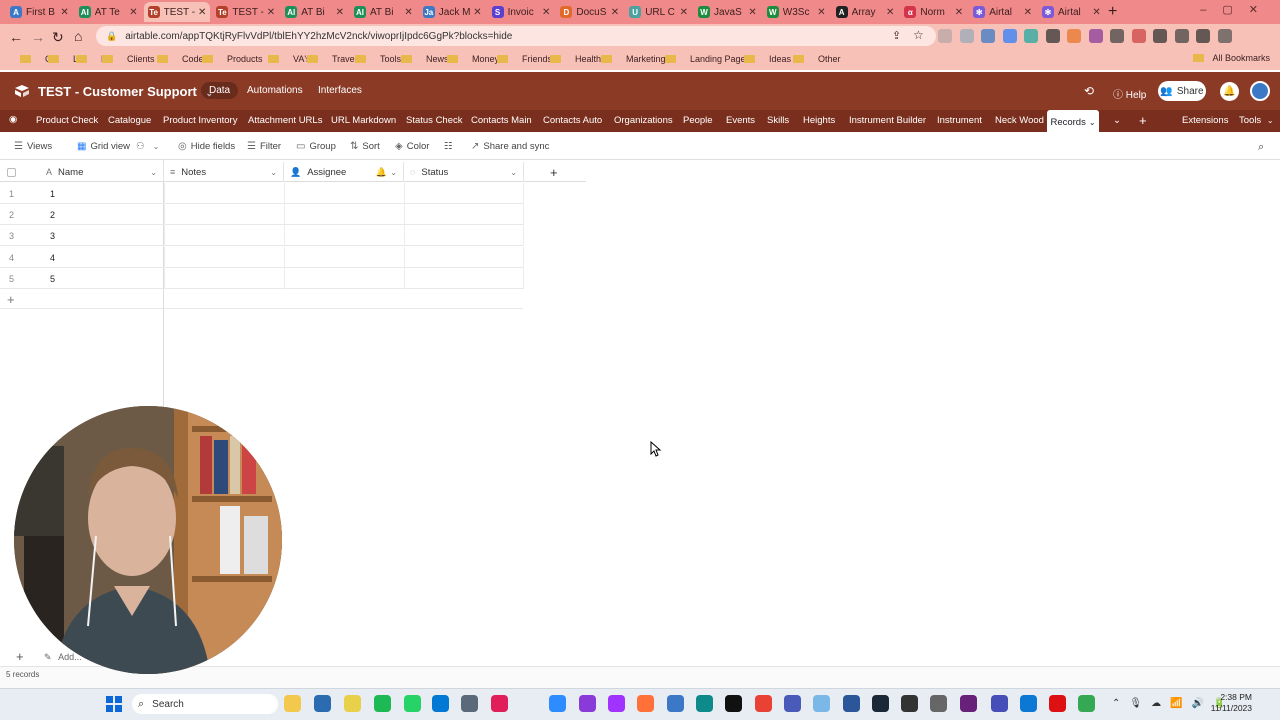 The height and width of the screenshot is (720, 1280). Describe the element at coordinates (880, 703) in the screenshot. I see `steam-icon` at that location.